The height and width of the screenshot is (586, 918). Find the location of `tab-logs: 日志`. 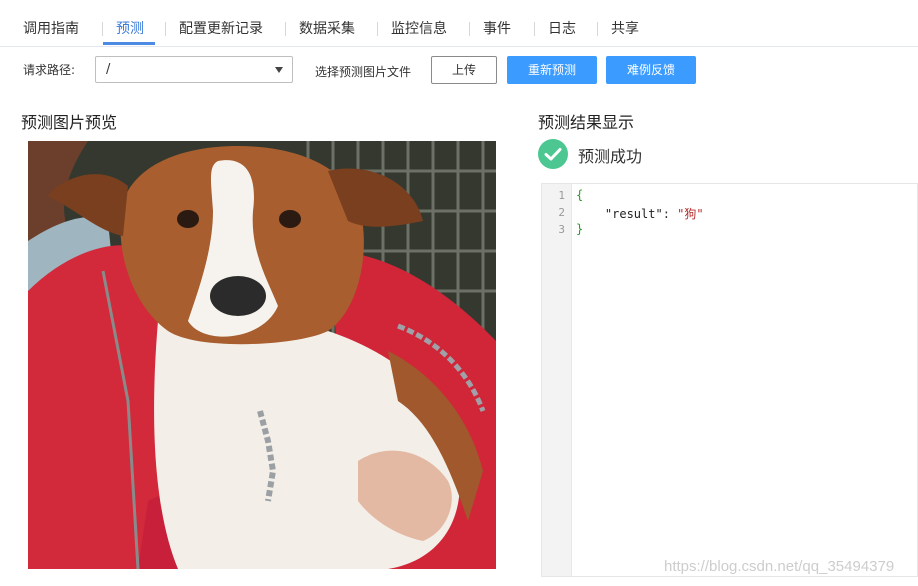

tab-logs: 日志 is located at coordinates (562, 22).